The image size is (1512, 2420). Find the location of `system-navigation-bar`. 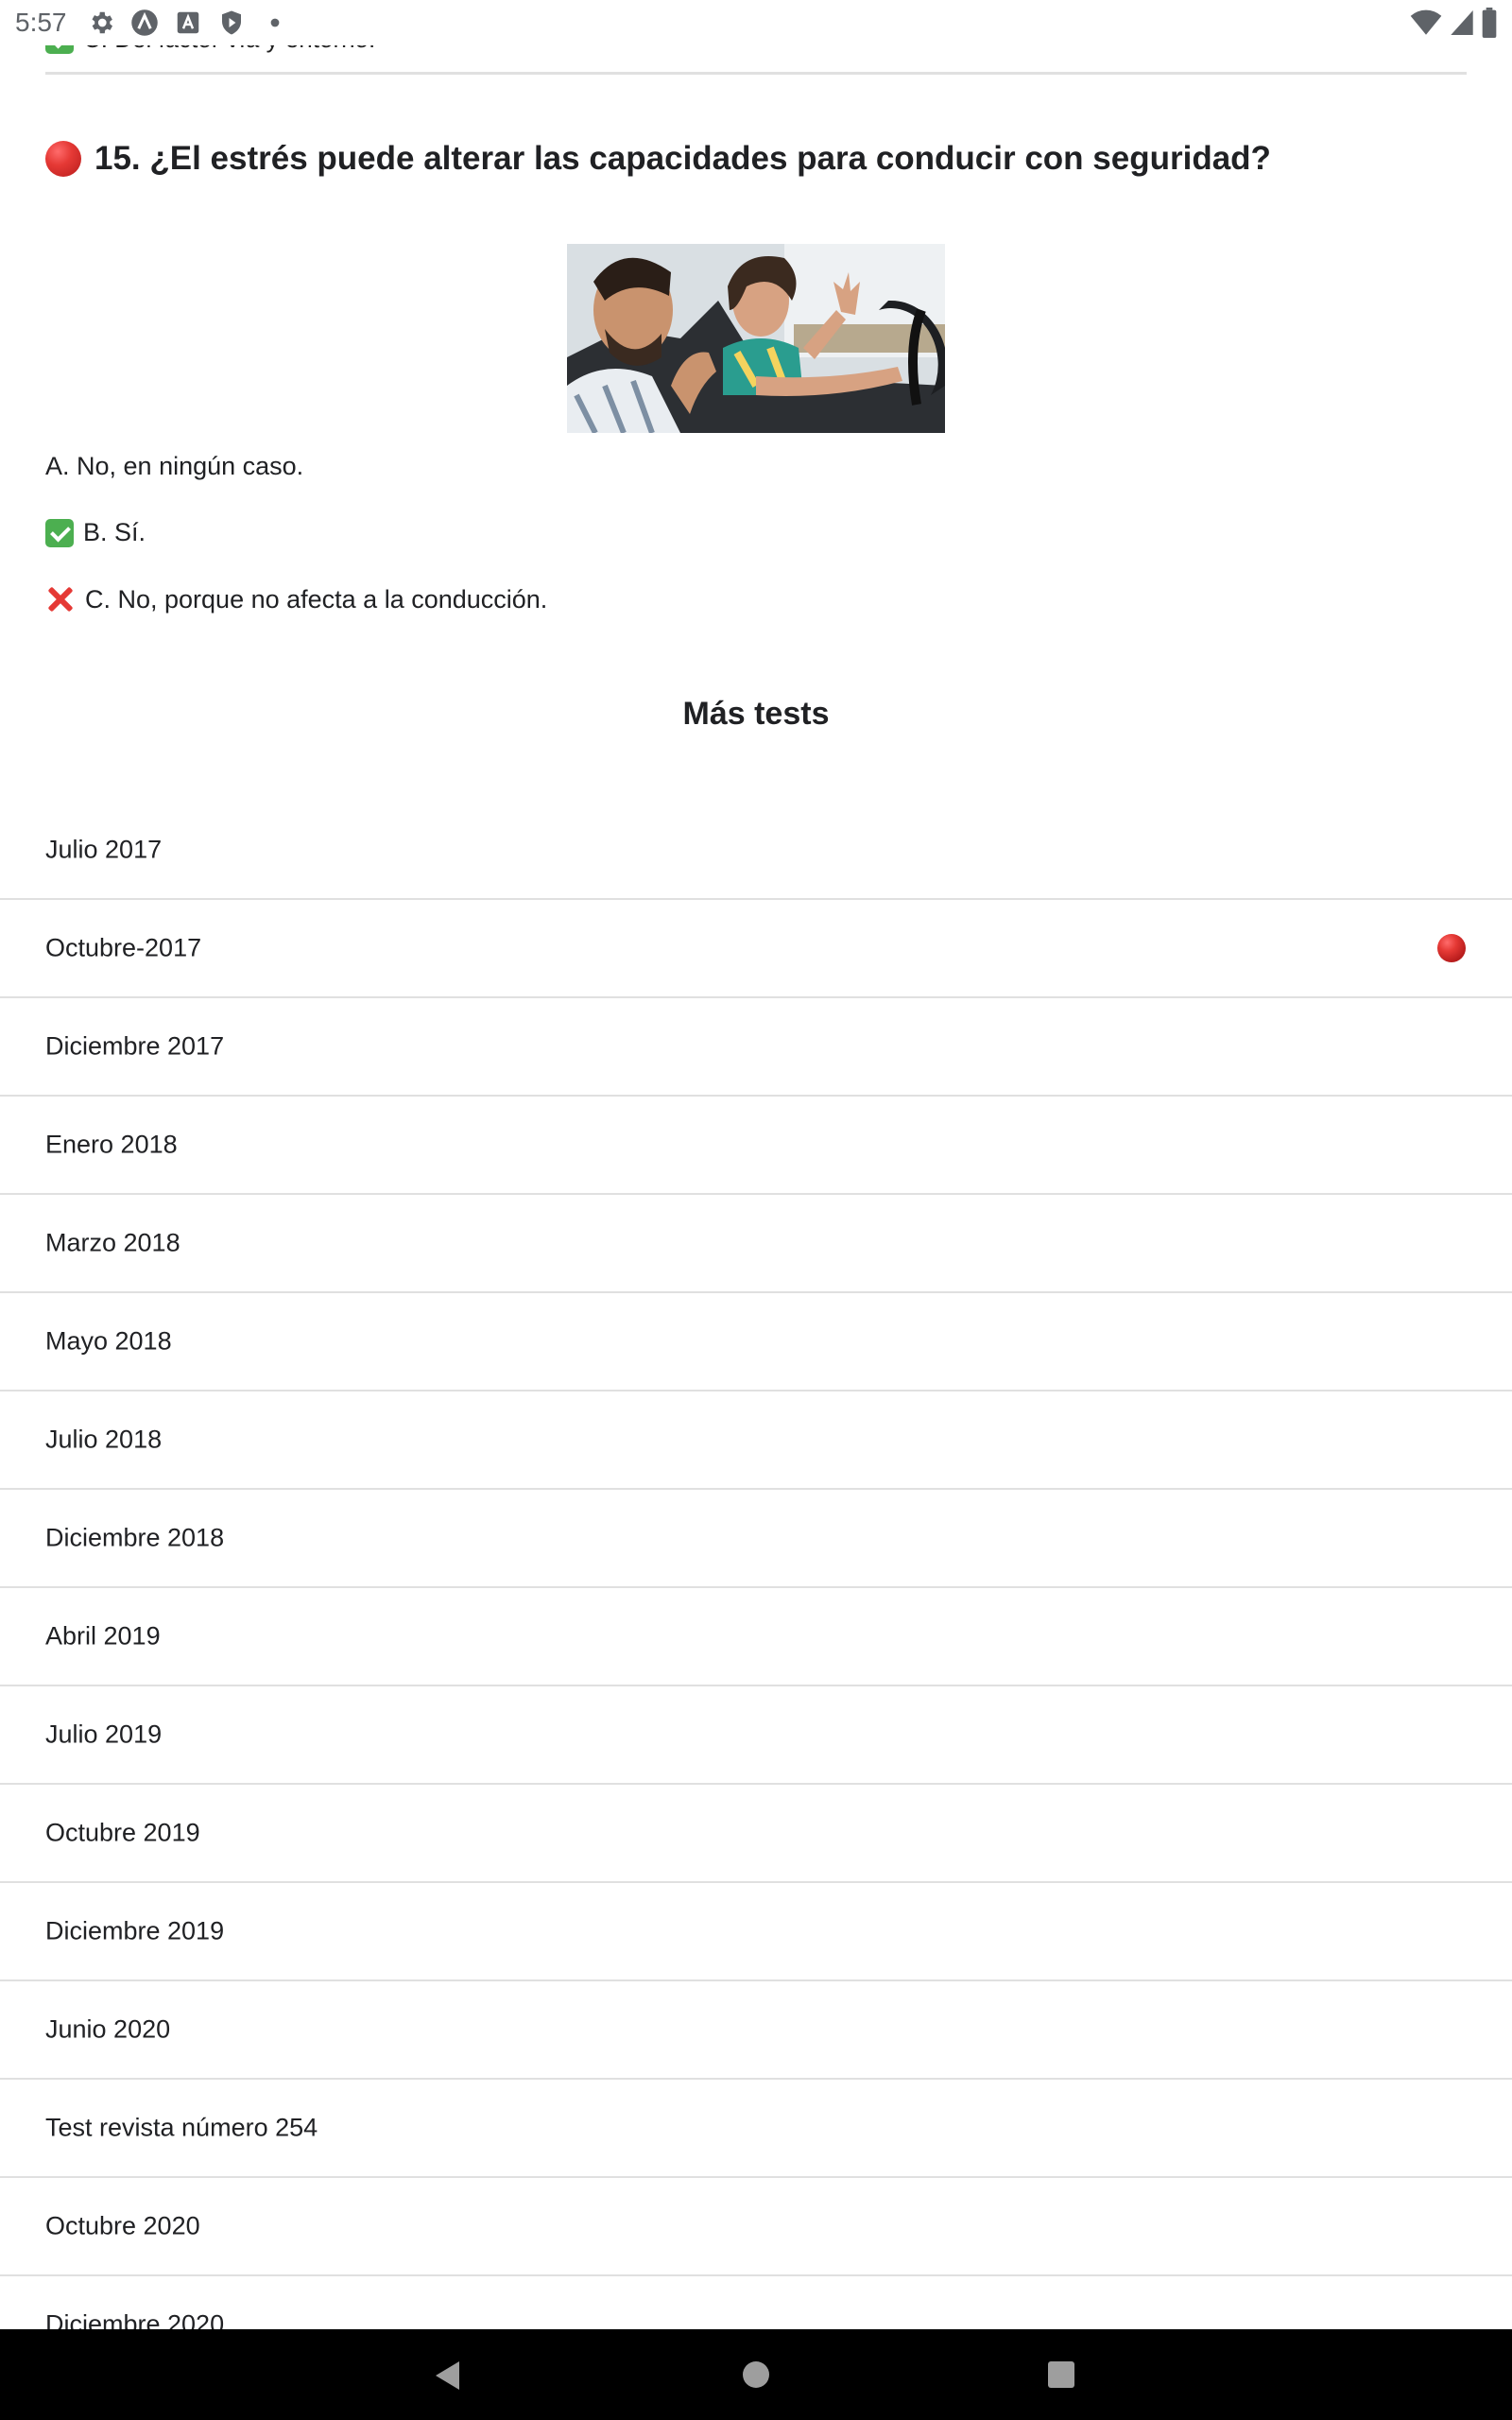

system-navigation-bar is located at coordinates (756, 2374).